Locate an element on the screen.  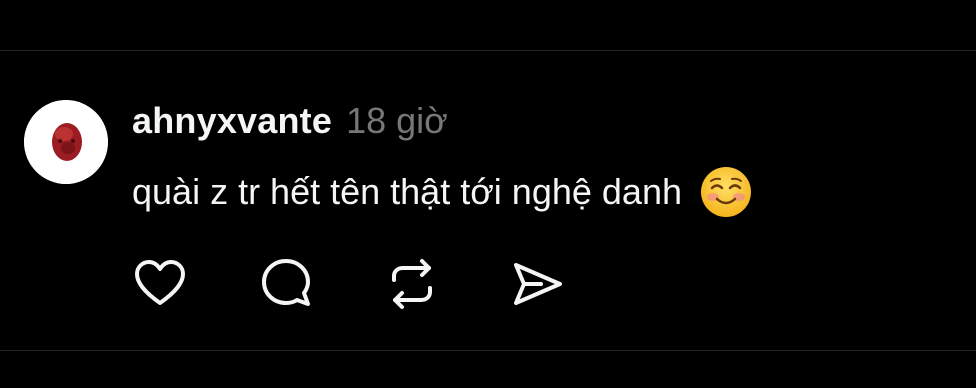
comment-text: quài z tr hết tên thật tới nghệ danh is located at coordinates (407, 191).